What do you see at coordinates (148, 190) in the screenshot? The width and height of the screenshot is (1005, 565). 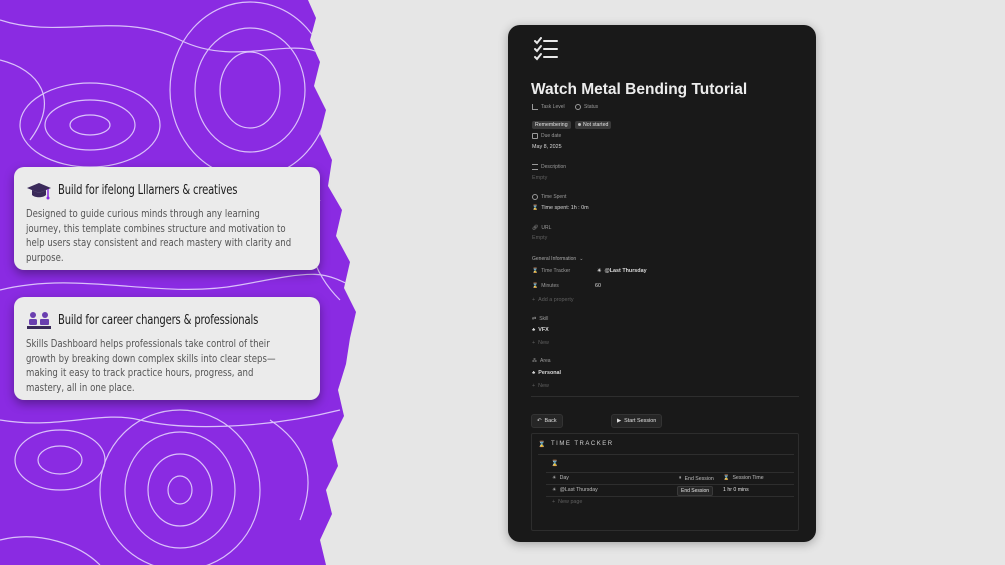 I see `card-title: Build for ifelong Lllarners & creatives` at bounding box center [148, 190].